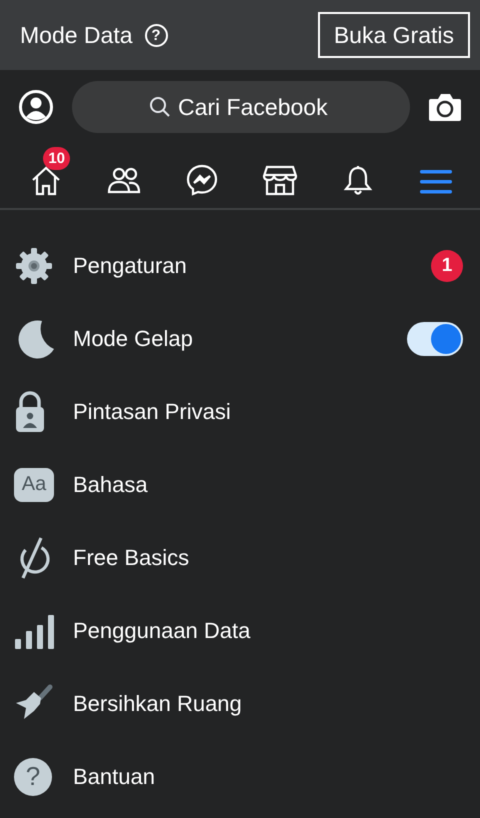 Image resolution: width=480 pixels, height=818 pixels. Describe the element at coordinates (240, 338) in the screenshot. I see `menu-item: Mode Gelap` at that location.